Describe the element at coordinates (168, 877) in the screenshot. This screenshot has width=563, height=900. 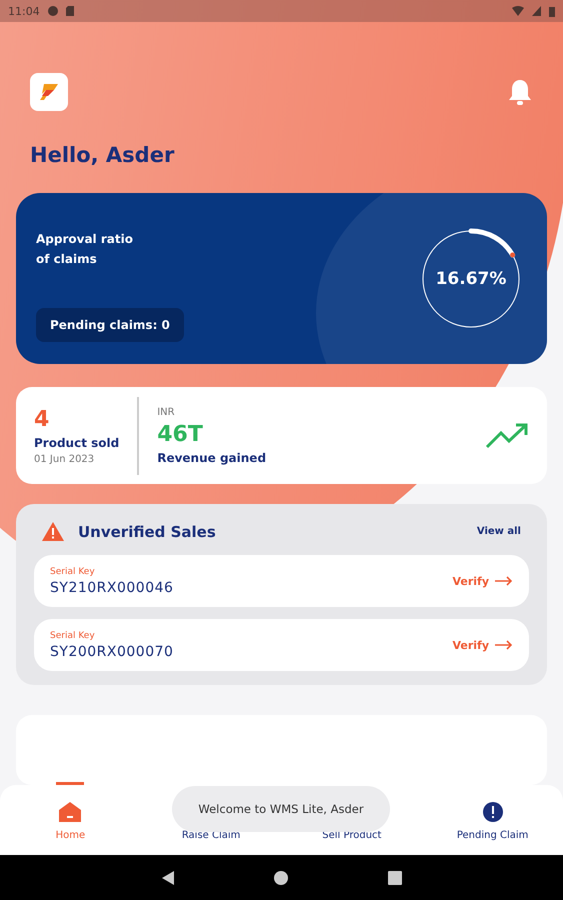
I see `back-icon` at that location.